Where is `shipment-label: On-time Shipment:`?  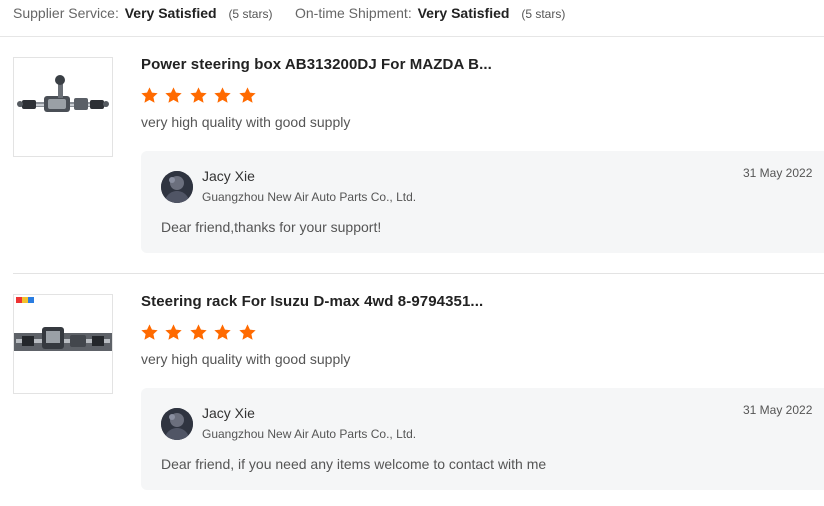 shipment-label: On-time Shipment: is located at coordinates (353, 13).